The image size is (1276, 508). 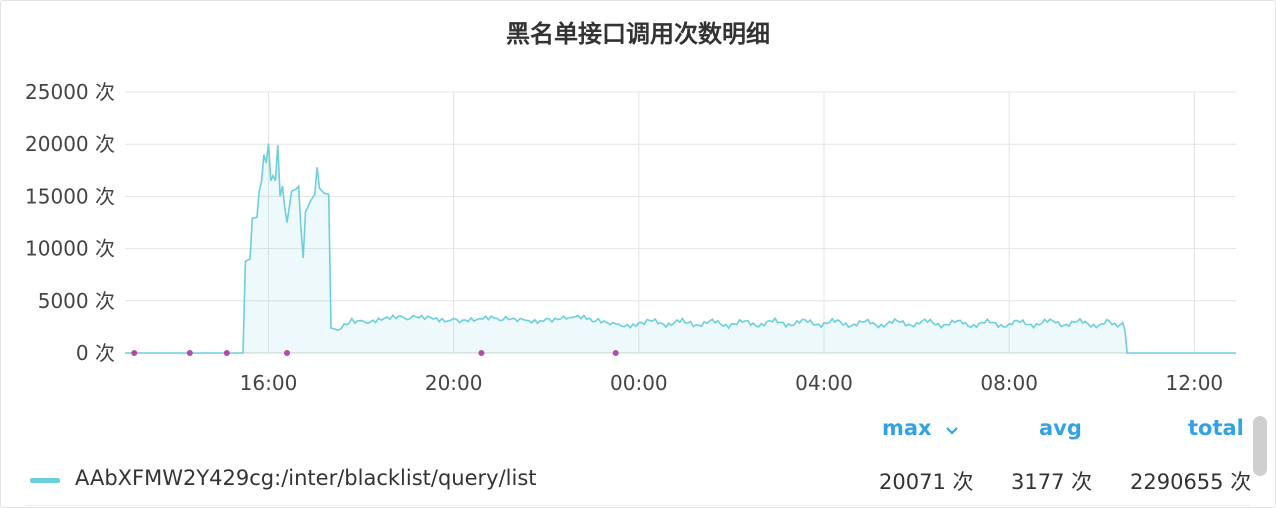 I want to click on legend-header-avg-label: avg, so click(x=1060, y=428).